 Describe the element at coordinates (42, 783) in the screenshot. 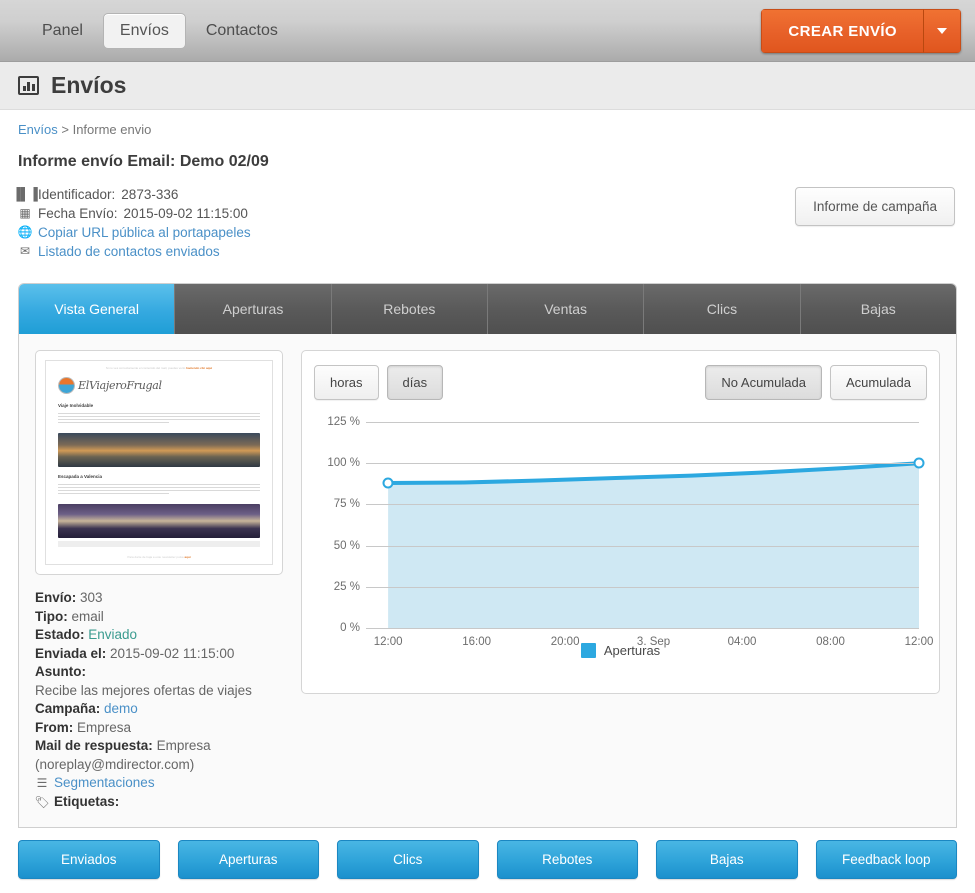

I see `list-icon: ☰` at that location.